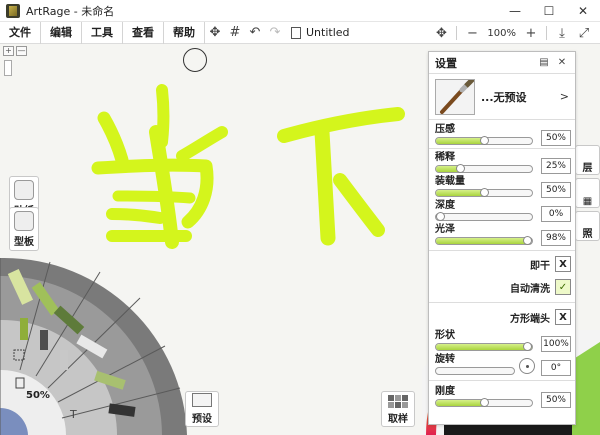  Describe the element at coordinates (398, 409) in the screenshot. I see `sample-button: 取样` at that location.